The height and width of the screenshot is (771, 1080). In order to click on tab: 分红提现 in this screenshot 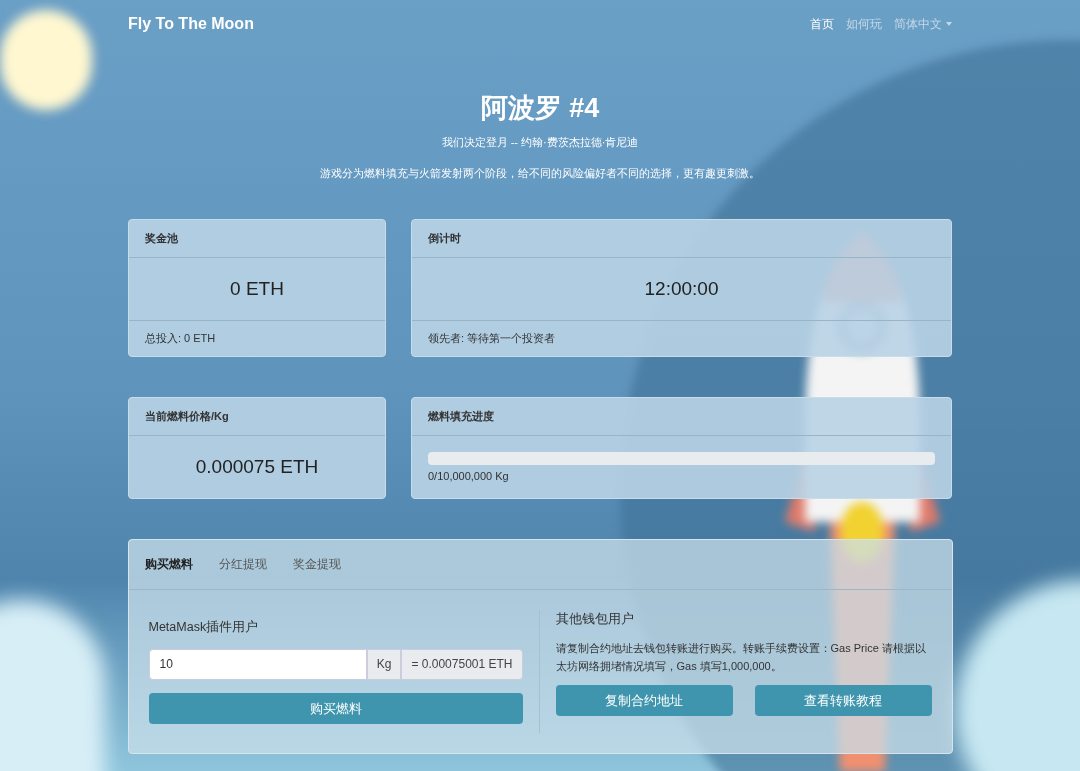, I will do `click(242, 564)`.